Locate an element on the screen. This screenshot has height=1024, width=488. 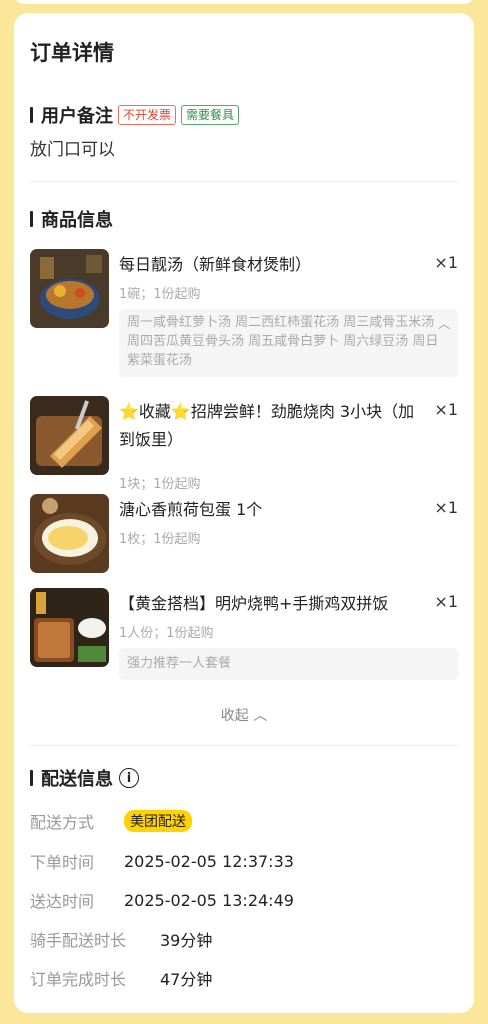
collapse-label: 收起 is located at coordinates (234, 716).